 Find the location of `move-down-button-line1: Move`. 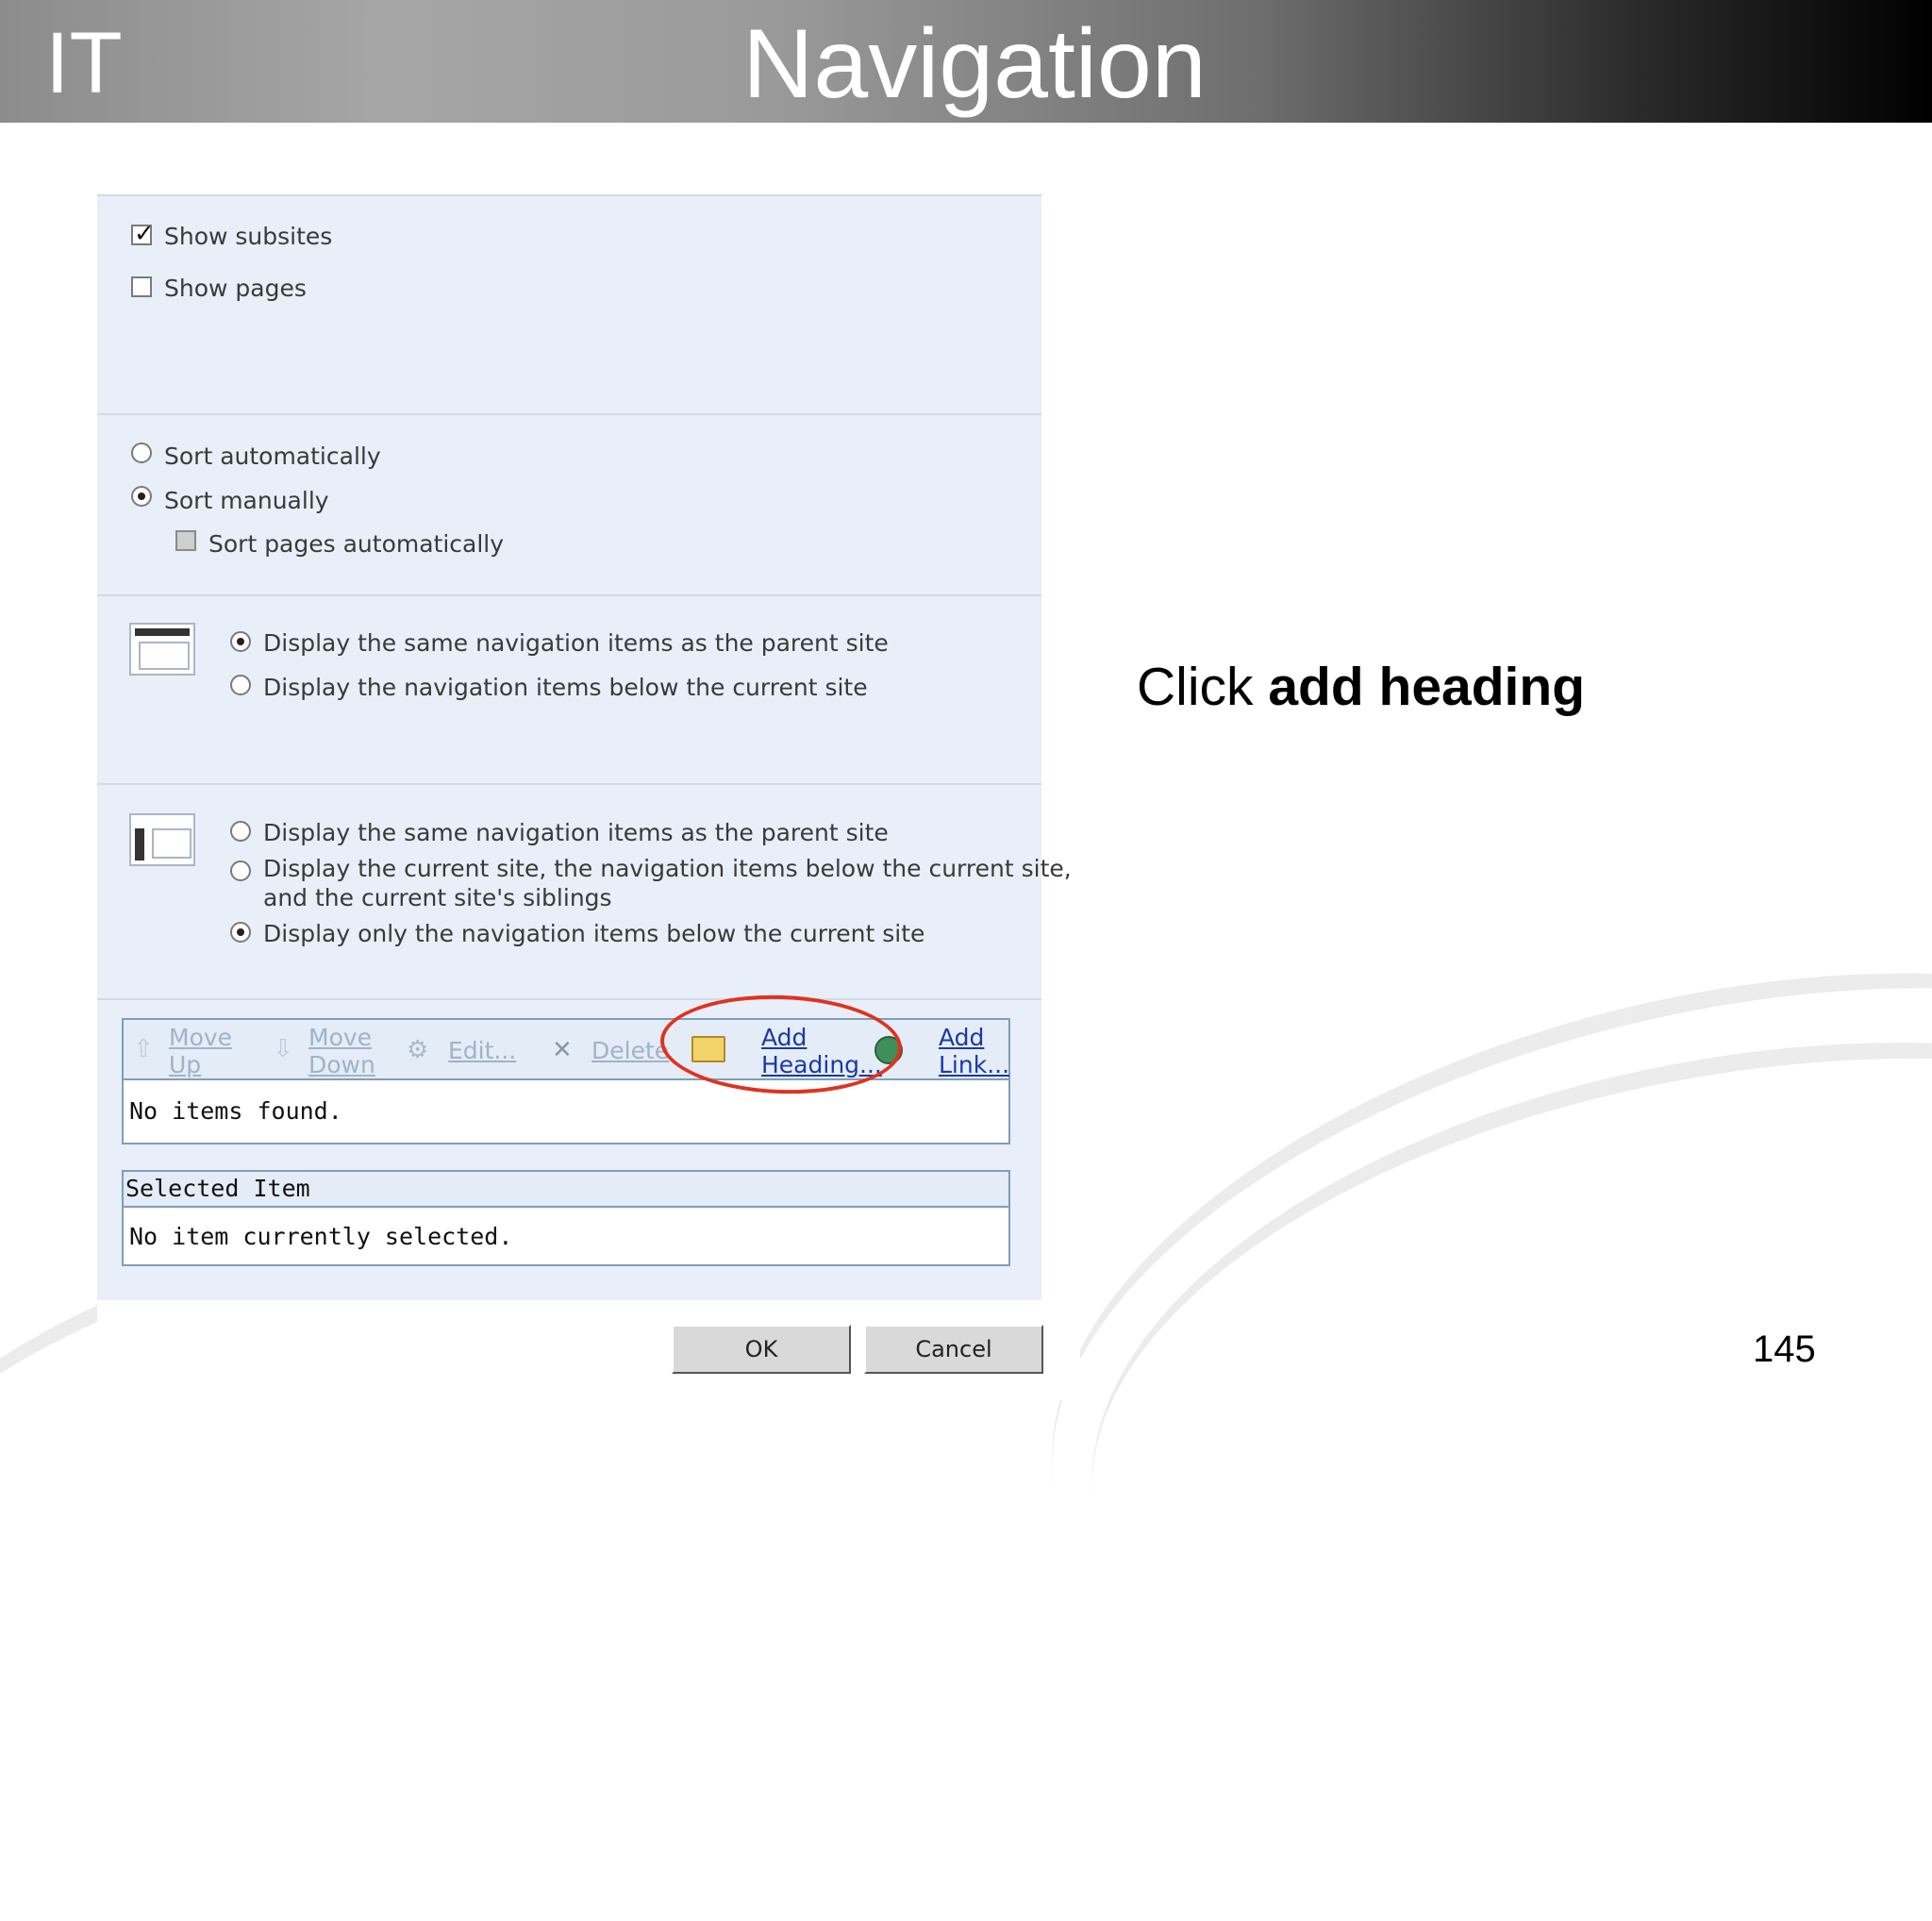

move-down-button-line1: Move is located at coordinates (340, 1038).